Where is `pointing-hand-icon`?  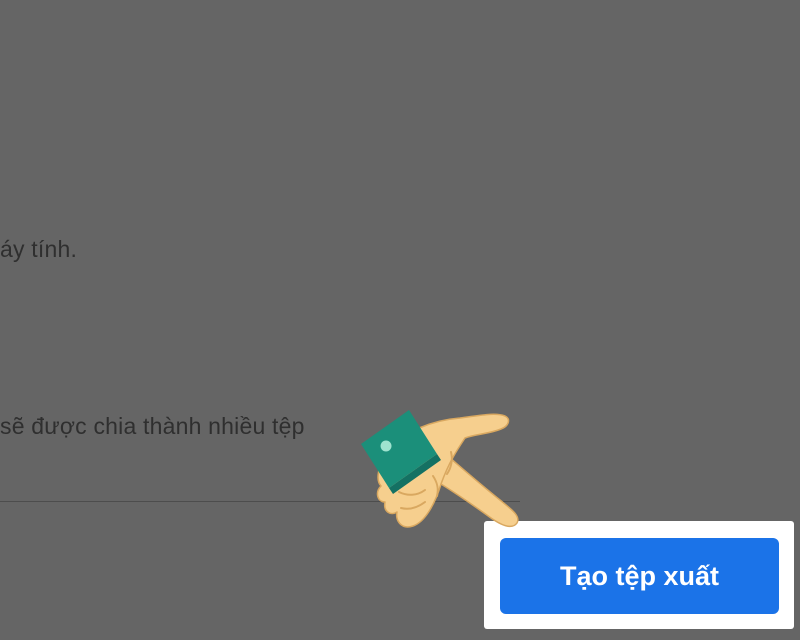
pointing-hand-icon is located at coordinates (440, 469).